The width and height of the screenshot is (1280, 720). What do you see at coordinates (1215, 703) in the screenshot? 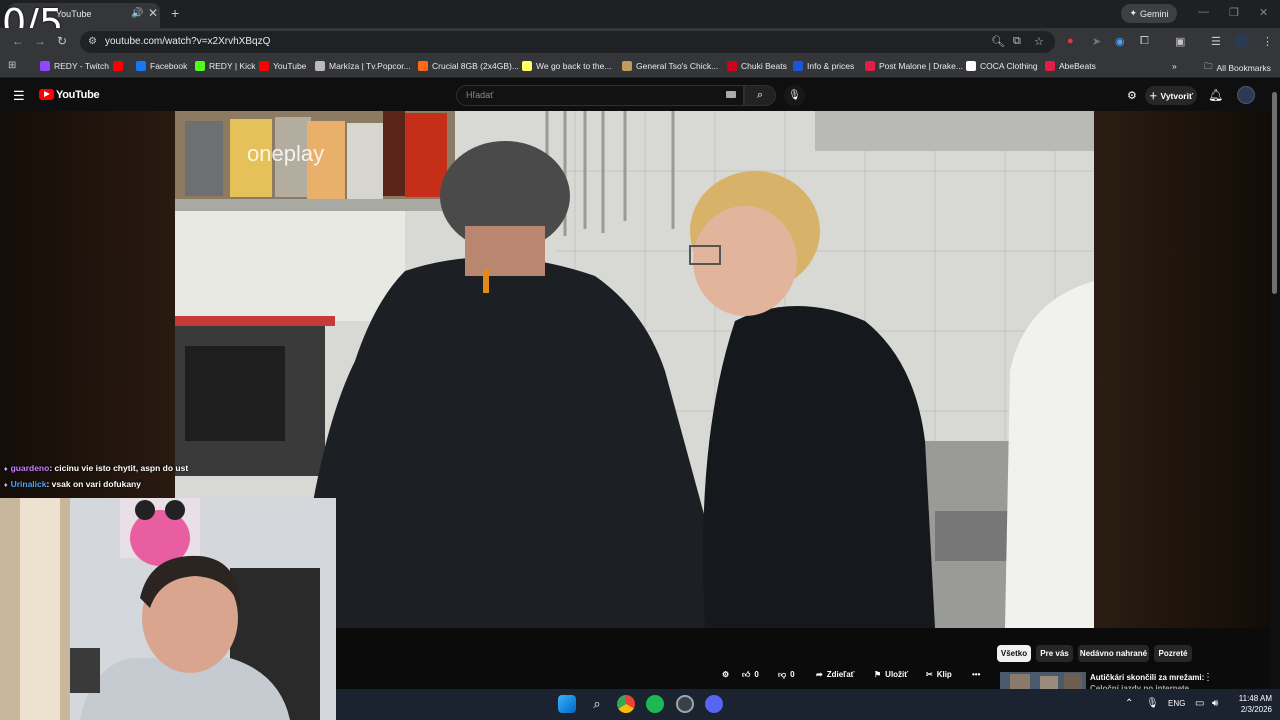
I see `volume-icon: 🔊︎` at bounding box center [1215, 703].